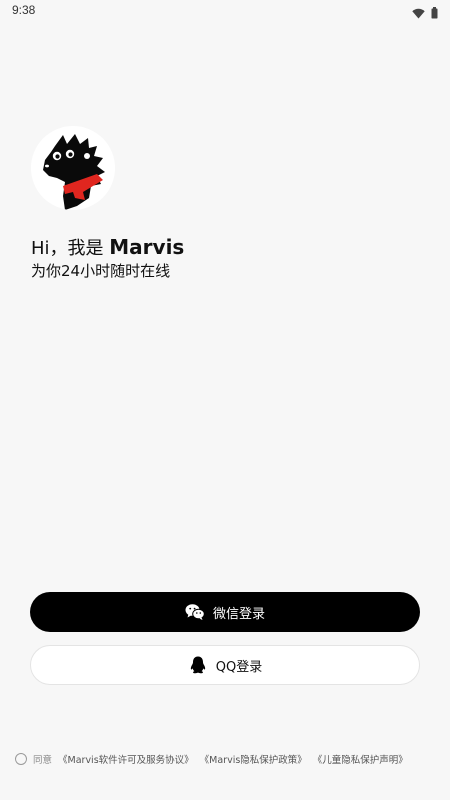 Image resolution: width=450 pixels, height=800 pixels. I want to click on agreement-checkbox, so click(21, 759).